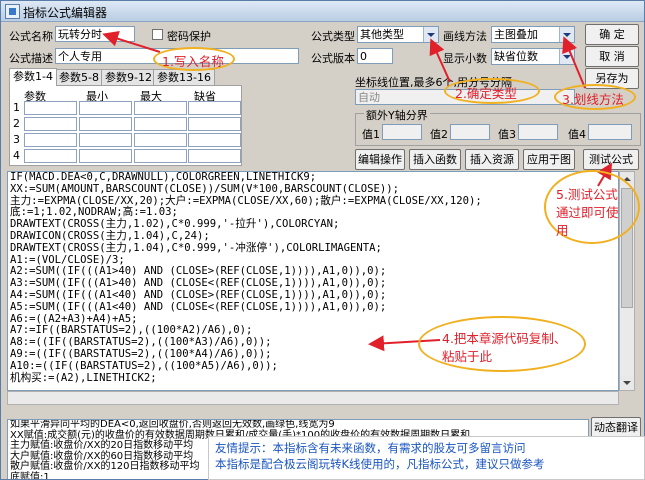 This screenshot has height=480, width=645. I want to click on annotation-5-line3: 用, so click(562, 230).